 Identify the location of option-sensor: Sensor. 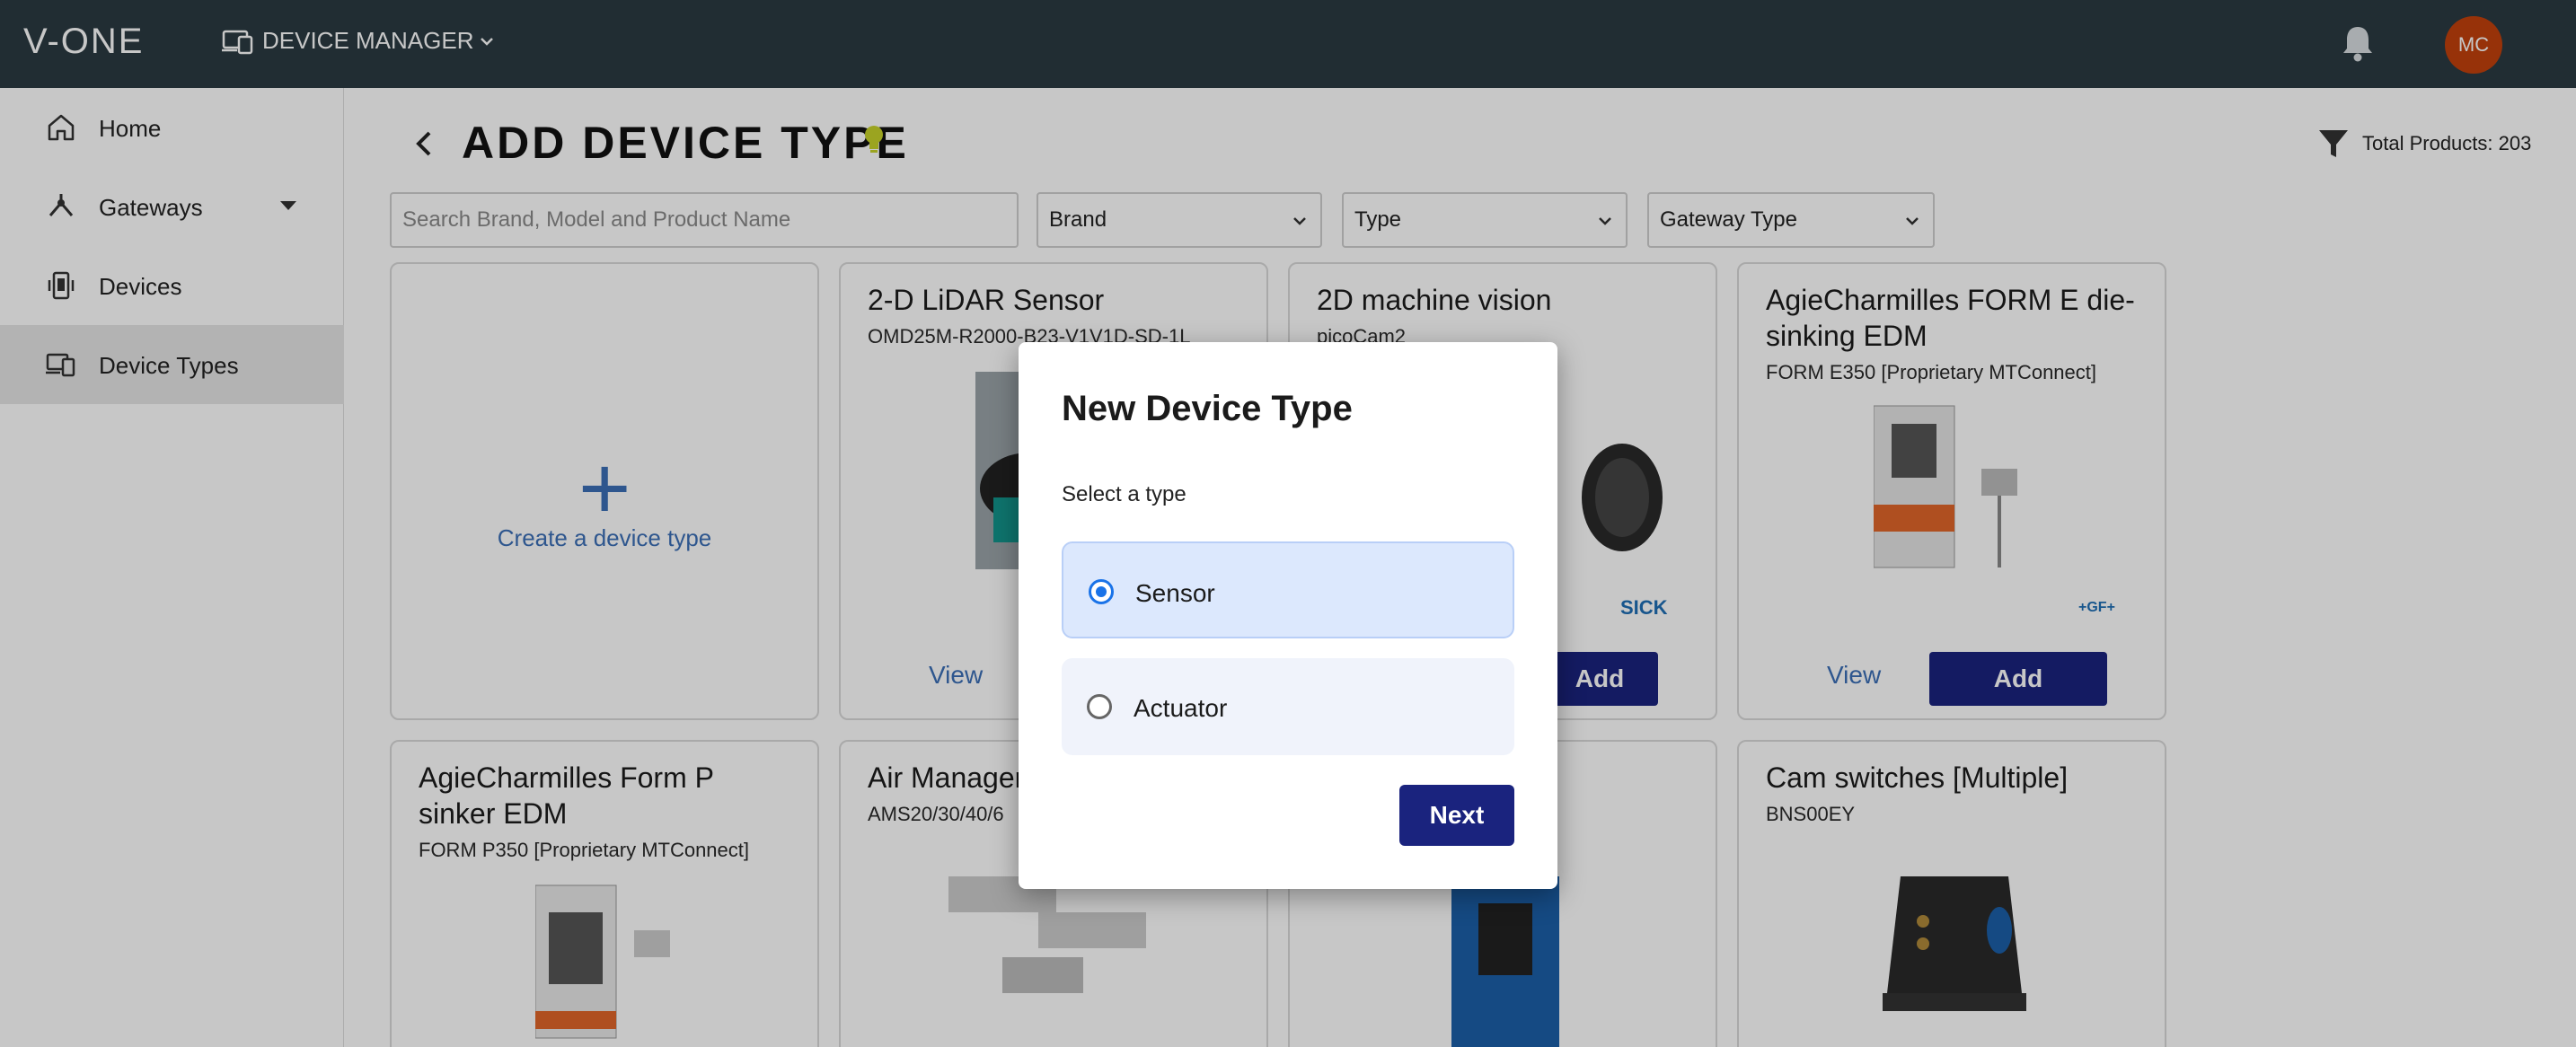
(1288, 590).